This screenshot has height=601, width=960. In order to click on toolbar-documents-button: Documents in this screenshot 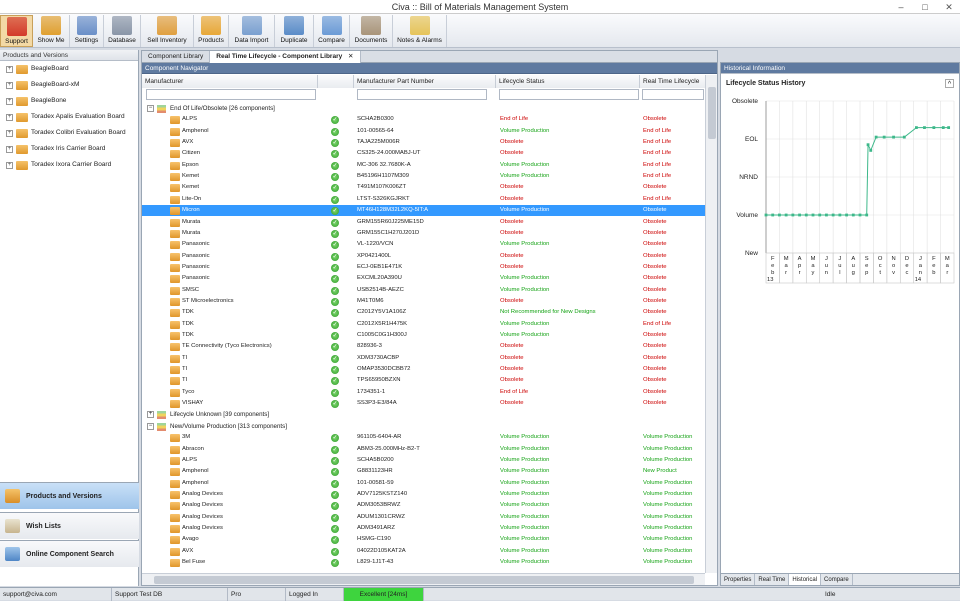, I will do `click(371, 31)`.